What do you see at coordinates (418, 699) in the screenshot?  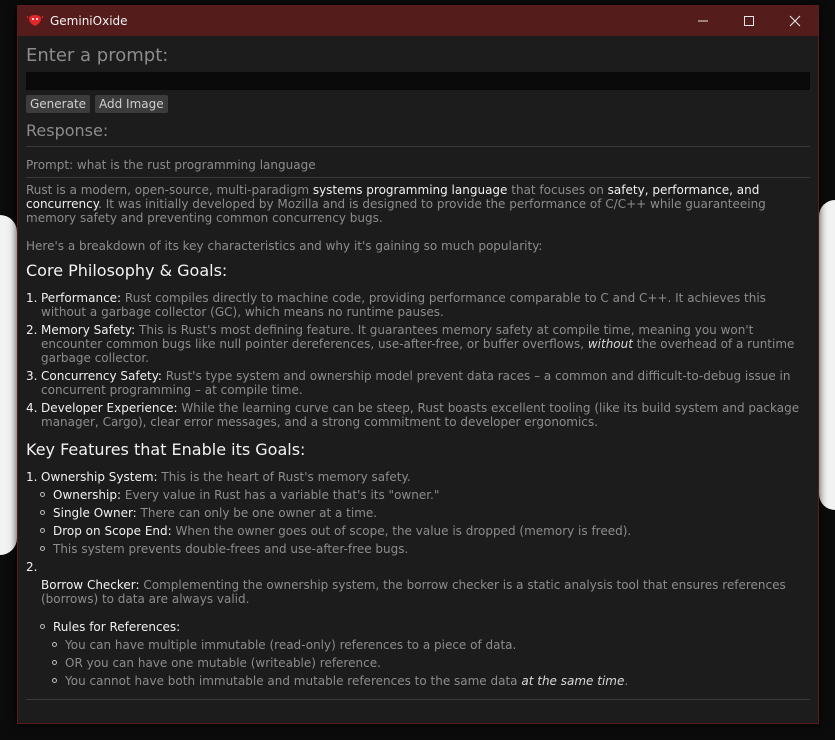 I see `bottom-divider` at bounding box center [418, 699].